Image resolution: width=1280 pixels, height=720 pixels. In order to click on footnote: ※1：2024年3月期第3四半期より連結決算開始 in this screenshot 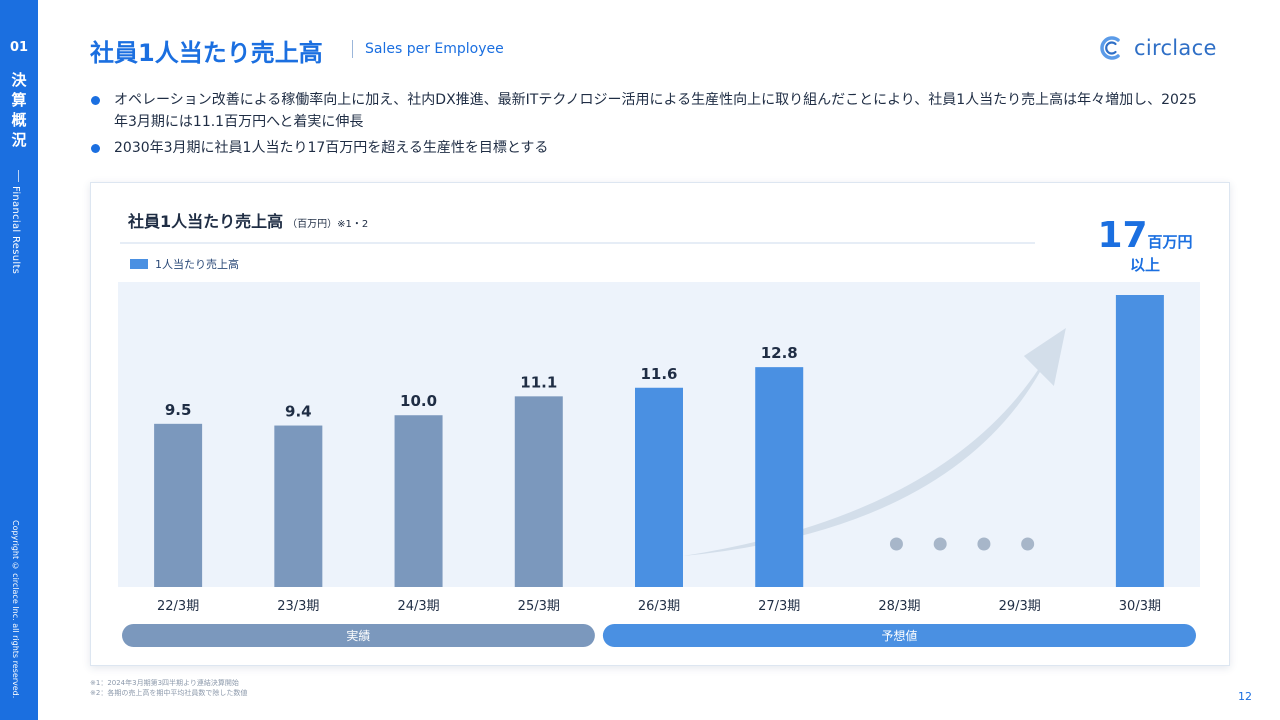, I will do `click(164, 683)`.